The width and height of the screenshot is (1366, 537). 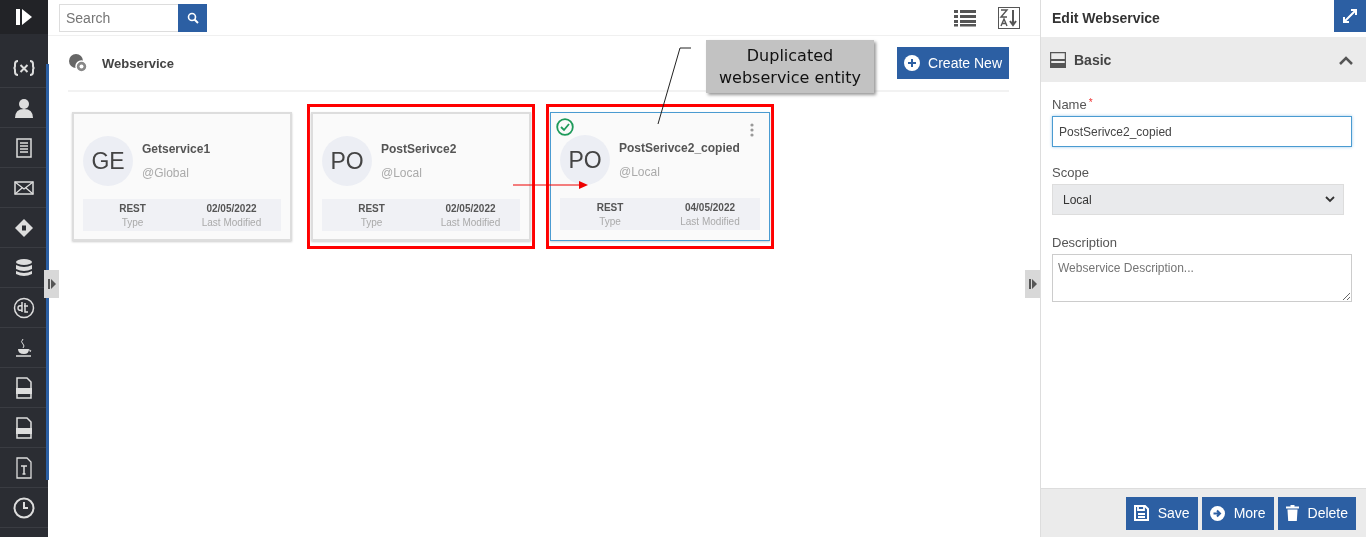 What do you see at coordinates (166, 173) in the screenshot?
I see `service-scope: @Global` at bounding box center [166, 173].